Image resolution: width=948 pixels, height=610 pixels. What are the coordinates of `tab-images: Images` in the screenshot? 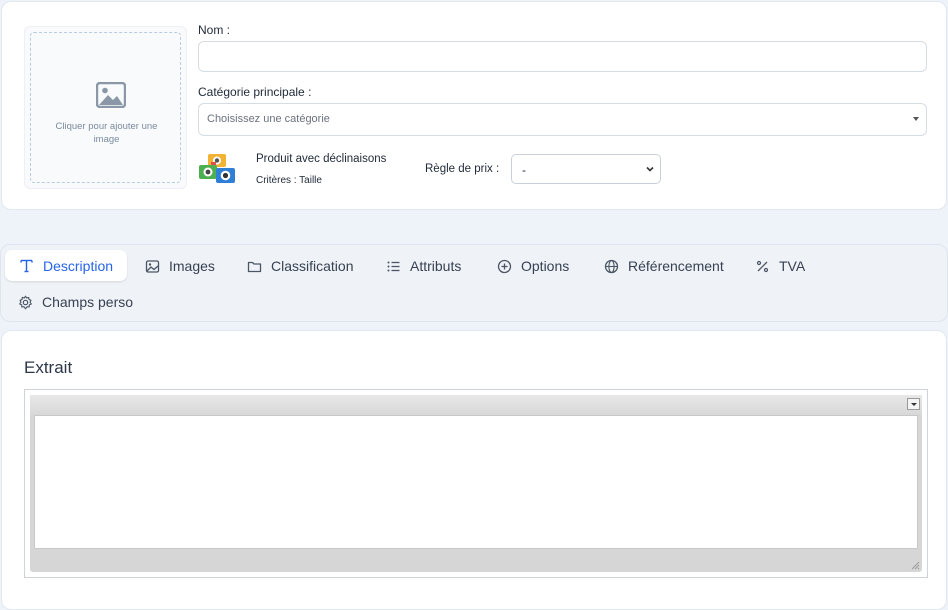 It's located at (180, 266).